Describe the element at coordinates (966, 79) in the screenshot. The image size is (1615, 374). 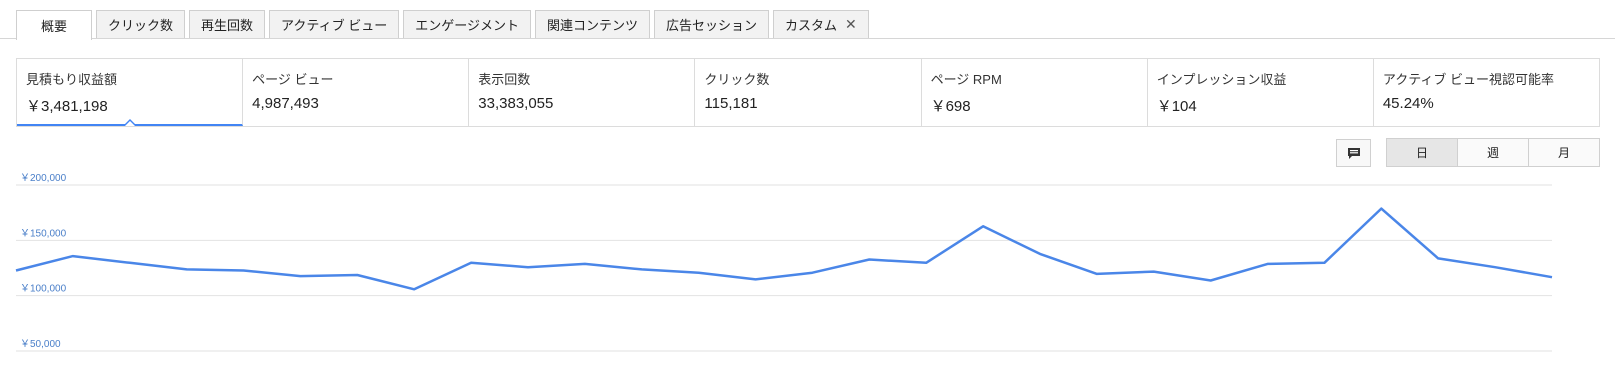
I see `metric-label: ページ RPM` at that location.